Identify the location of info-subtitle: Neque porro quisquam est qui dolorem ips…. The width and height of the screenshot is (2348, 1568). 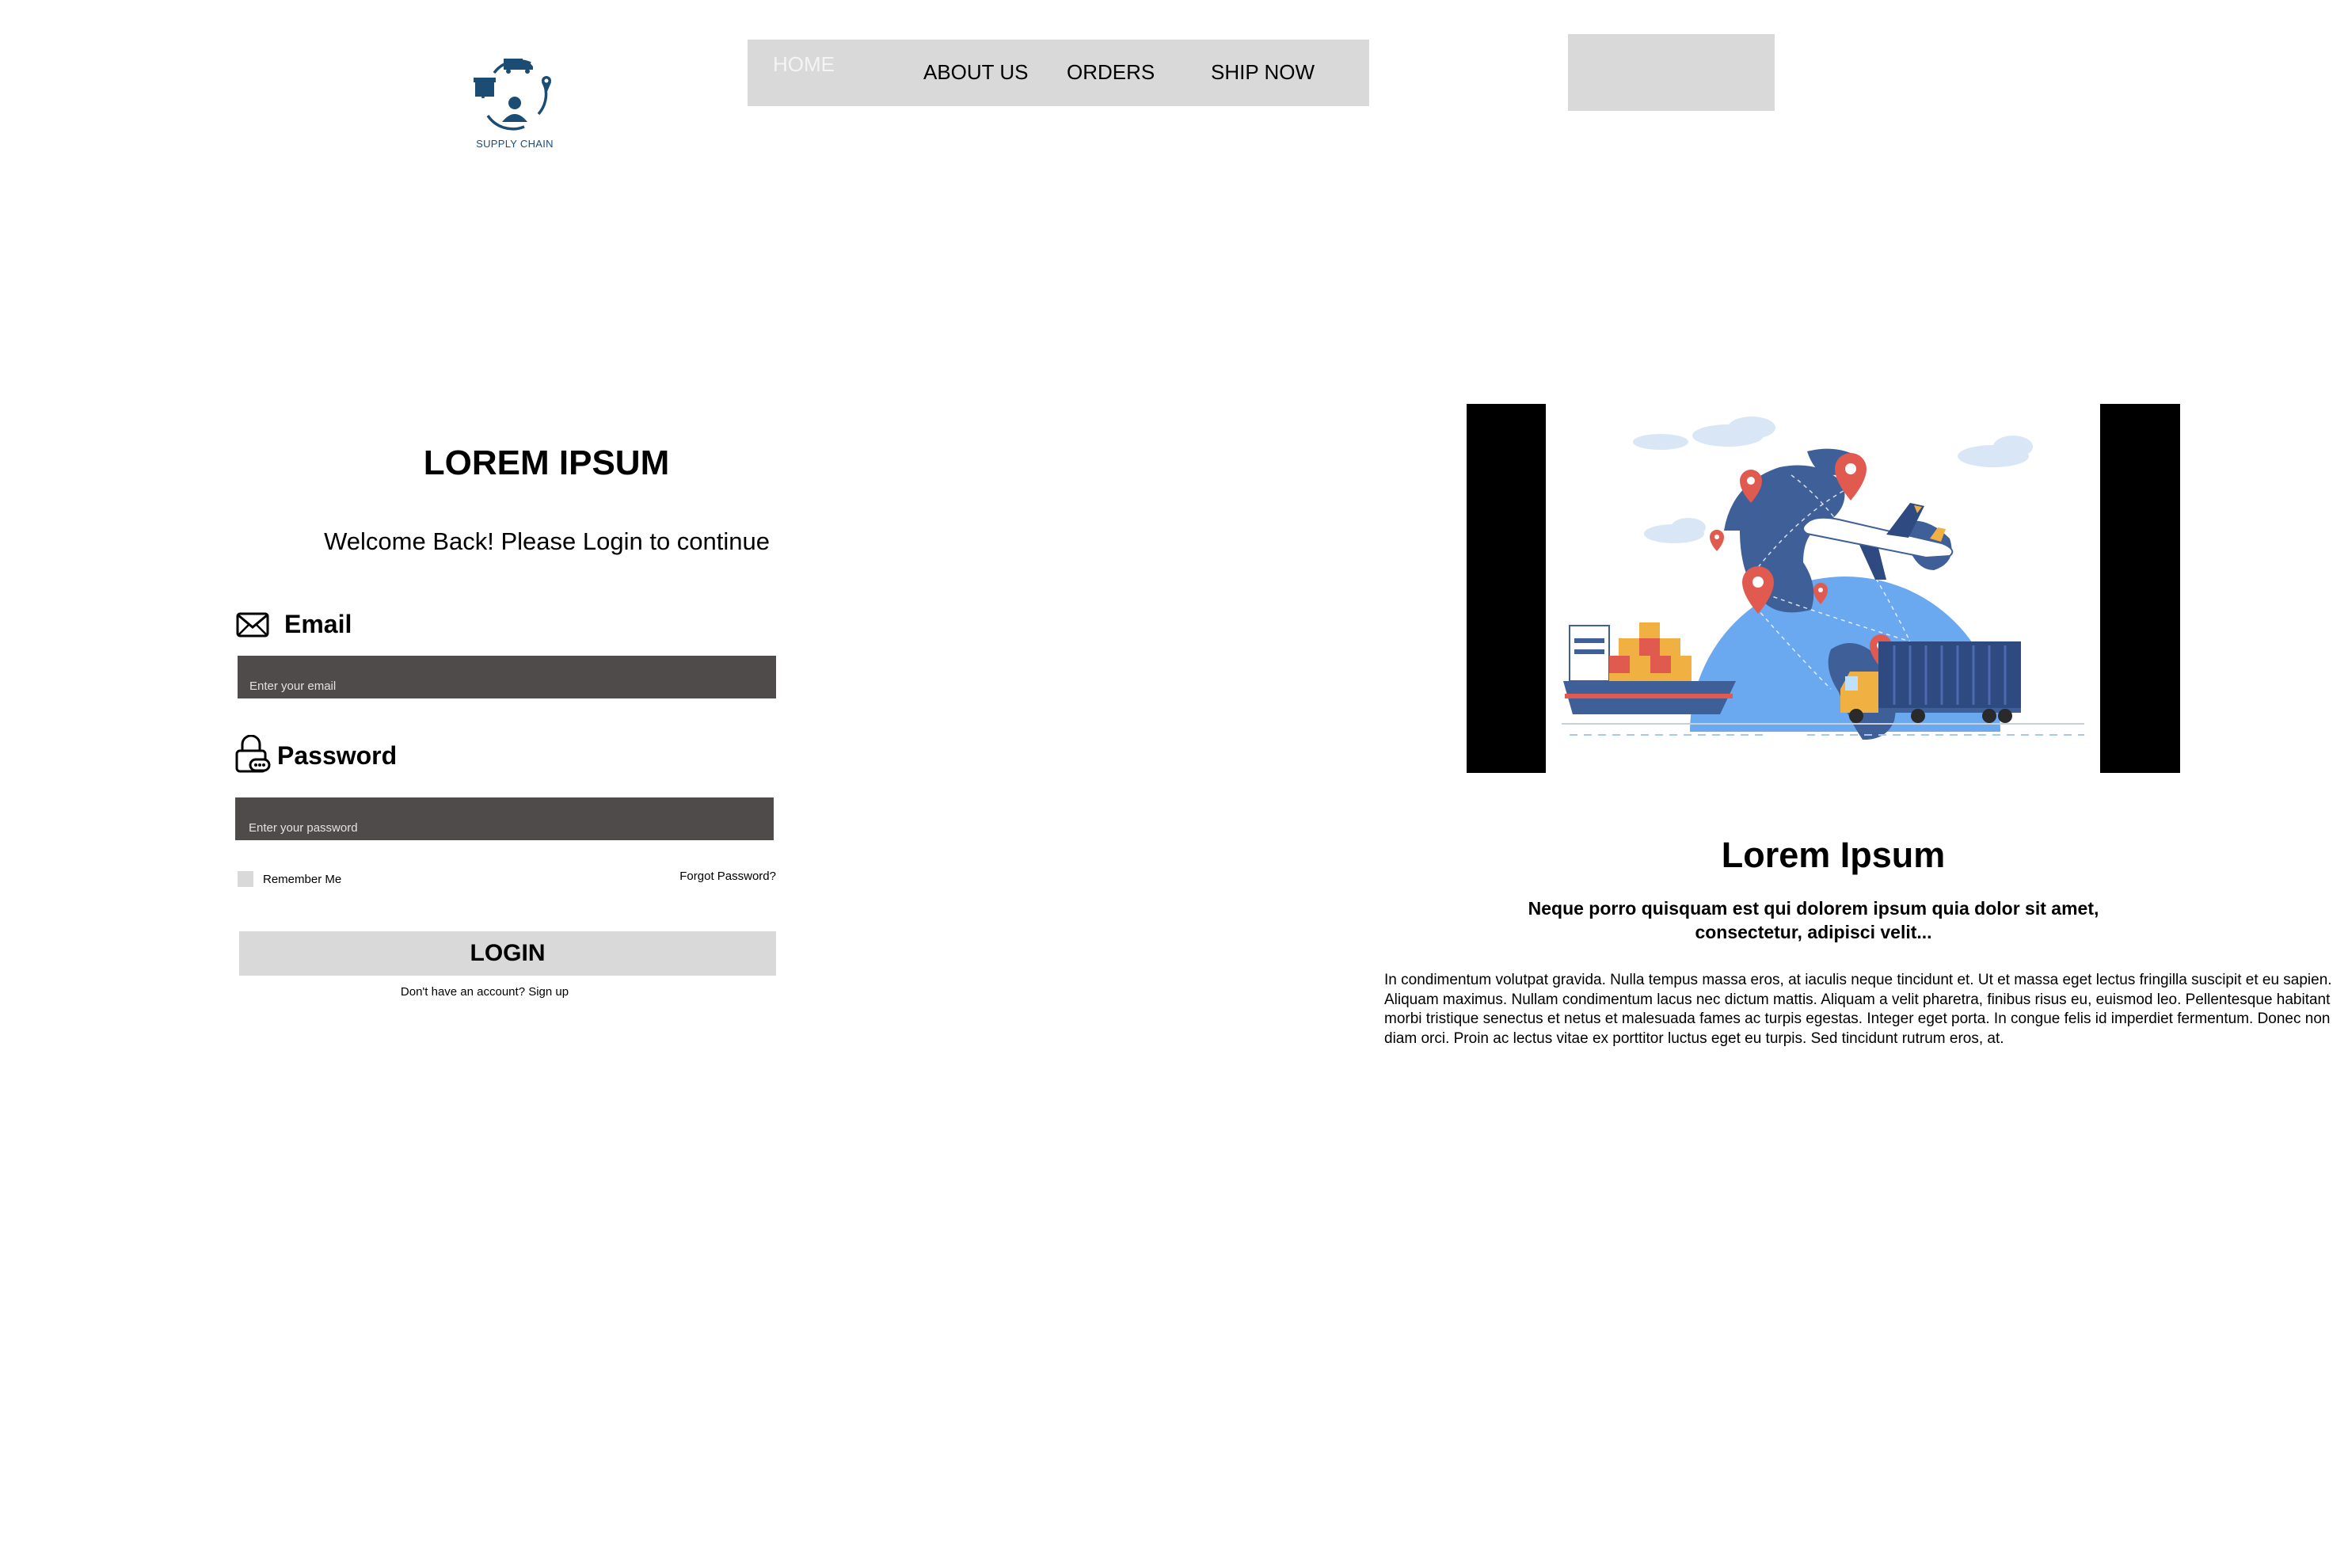
(1813, 920).